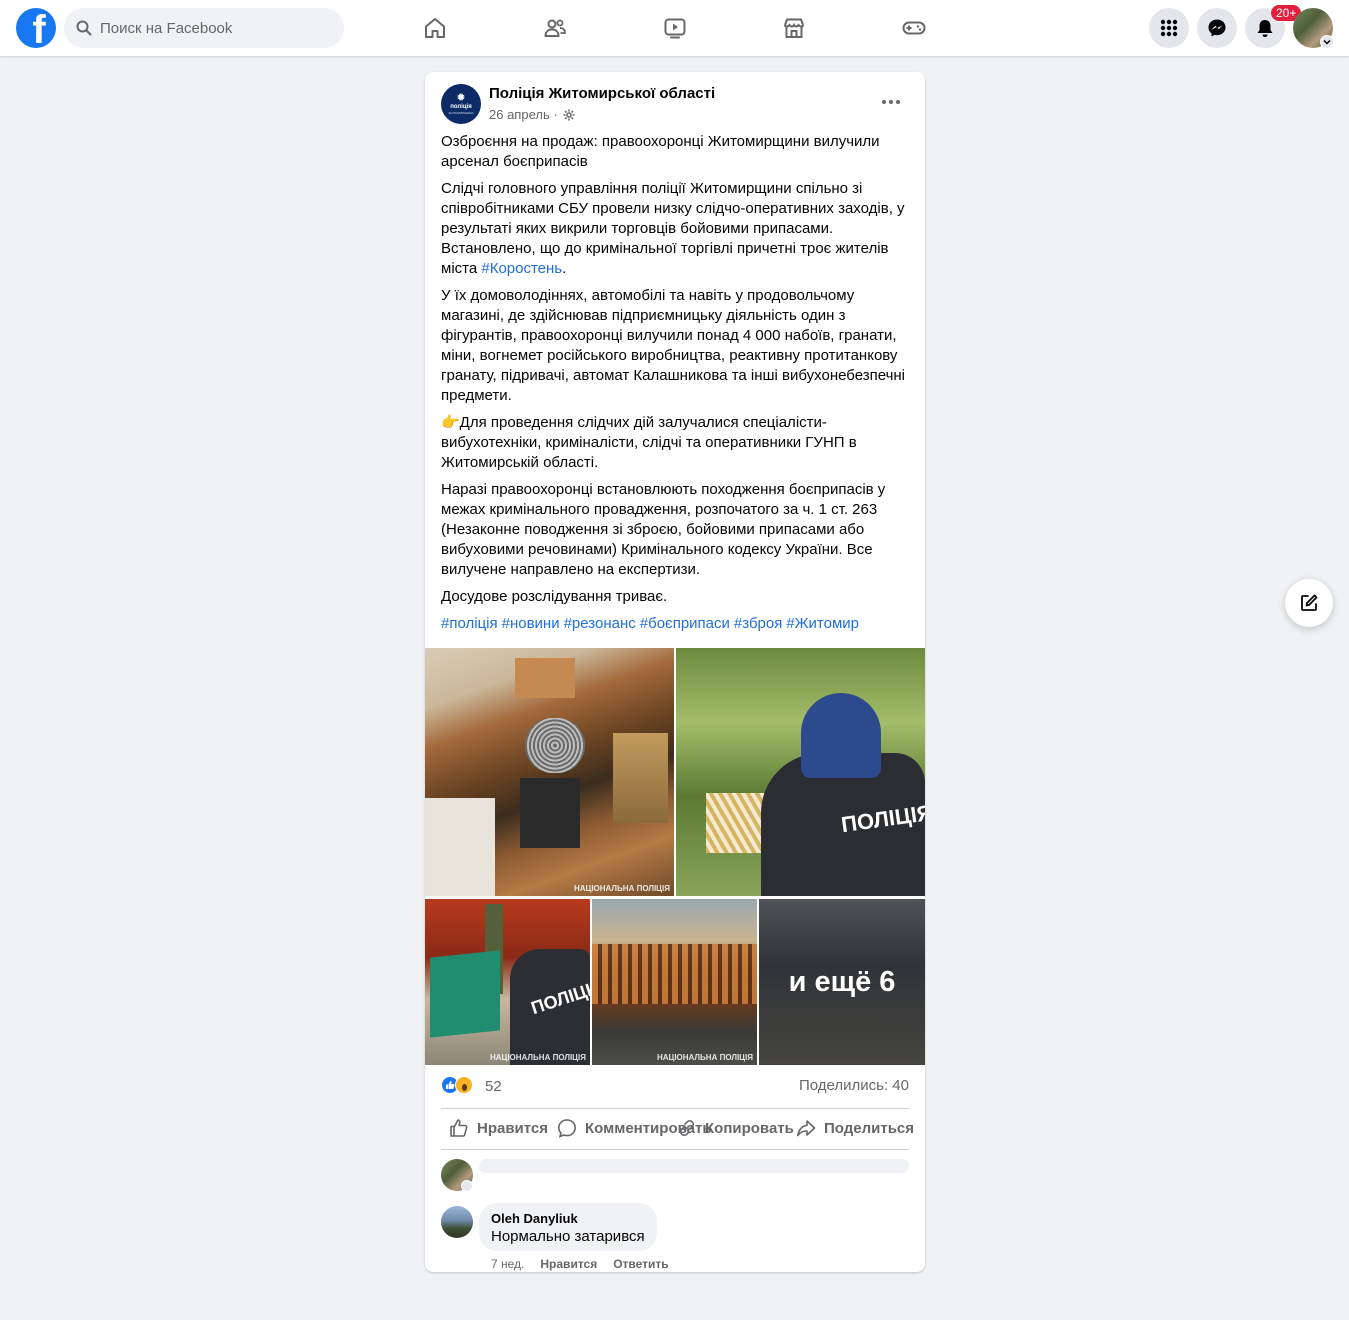  What do you see at coordinates (674, 982) in the screenshot?
I see `photo-ammo-boxes: НАЦІОНАЛЬНА ПОЛІЦІЯ` at bounding box center [674, 982].